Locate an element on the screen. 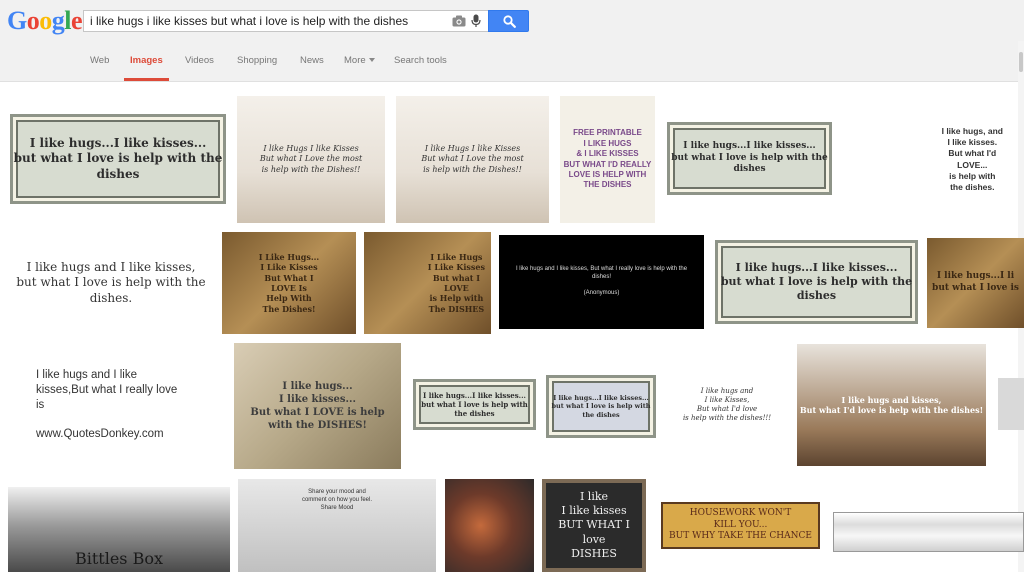  tab-shopping: Shopping is located at coordinates (257, 60).